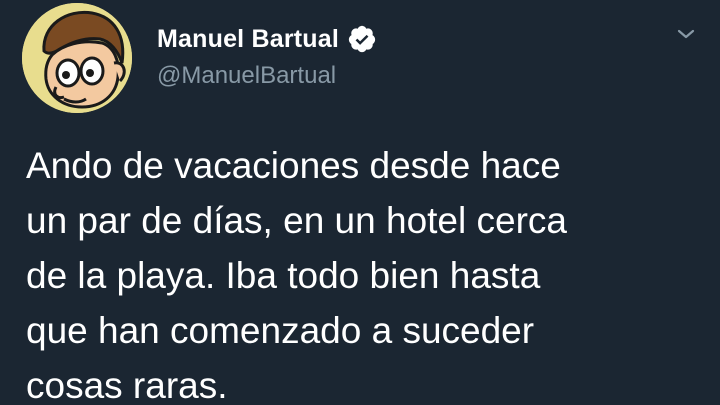  What do you see at coordinates (283, 275) in the screenshot?
I see `tweet-text-line: de la playa. Iba todo bien hasta` at bounding box center [283, 275].